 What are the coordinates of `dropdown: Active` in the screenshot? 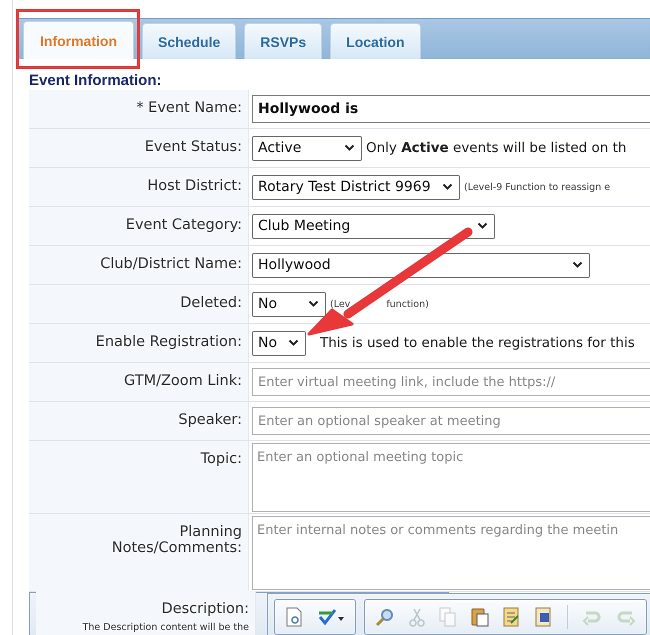 It's located at (307, 148).